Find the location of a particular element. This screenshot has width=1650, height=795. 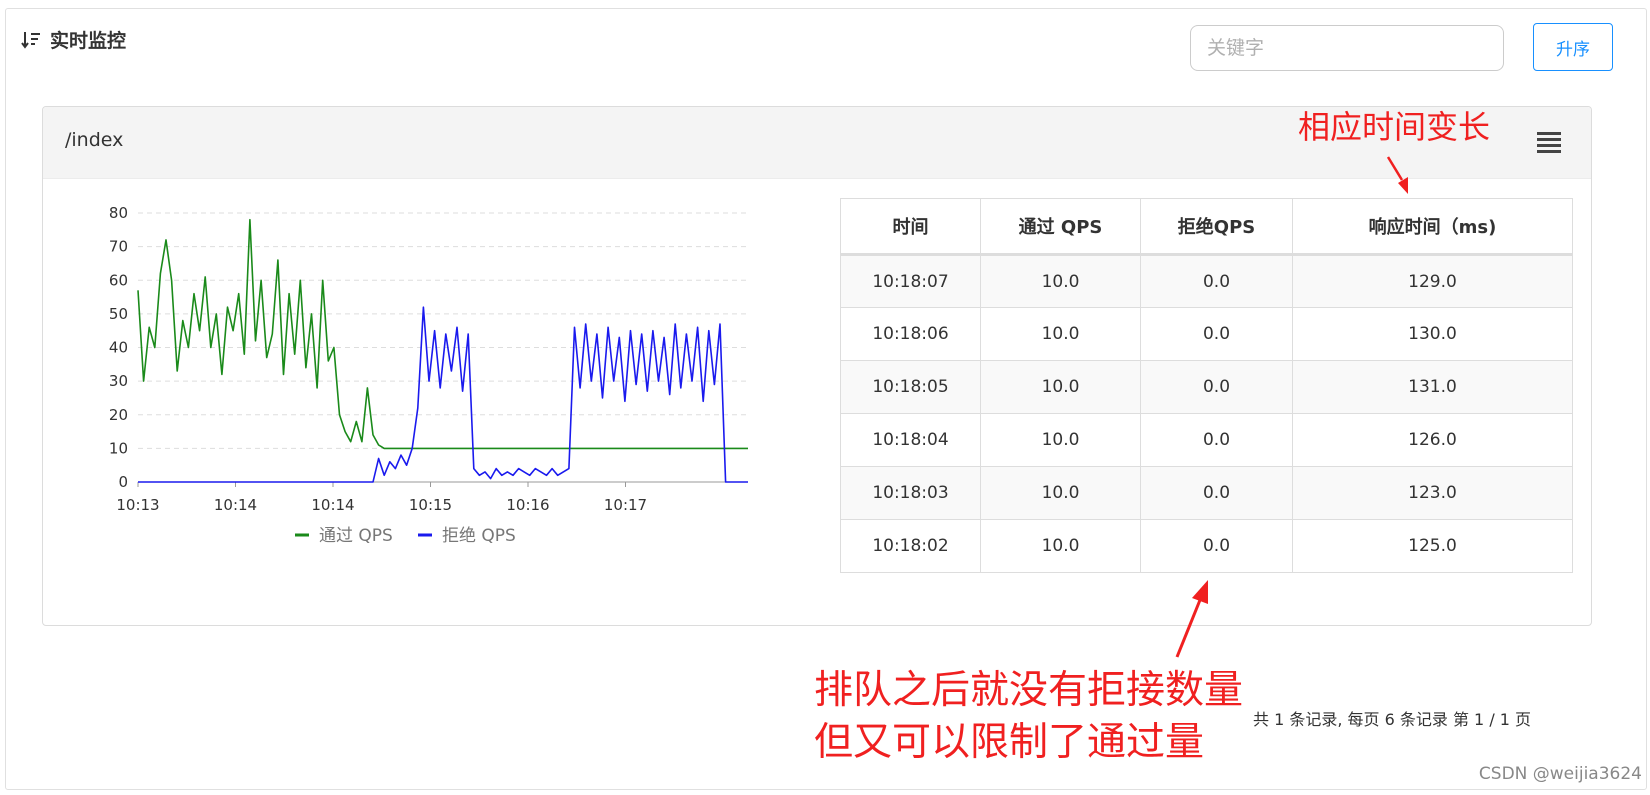

column-header-response-time: 响应时间（ms) is located at coordinates (1432, 227).